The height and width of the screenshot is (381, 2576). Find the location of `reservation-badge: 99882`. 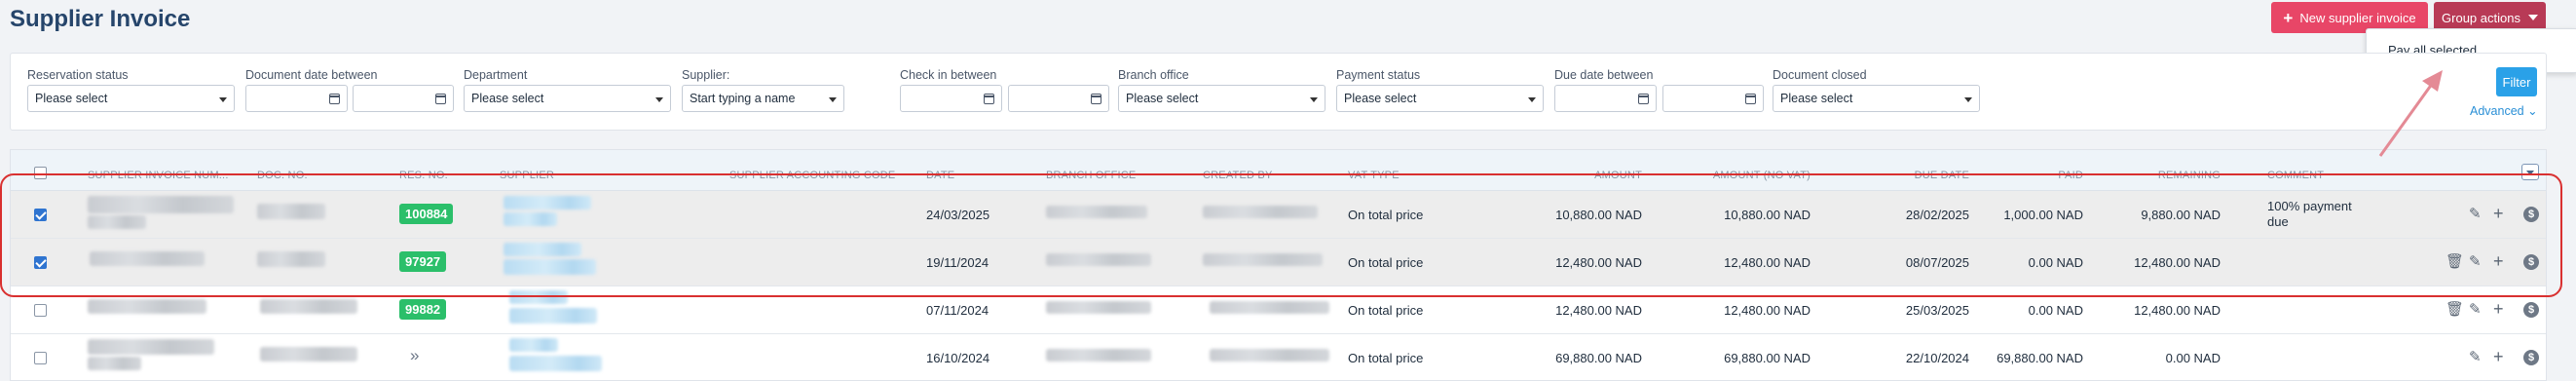

reservation-badge: 99882 is located at coordinates (423, 310).